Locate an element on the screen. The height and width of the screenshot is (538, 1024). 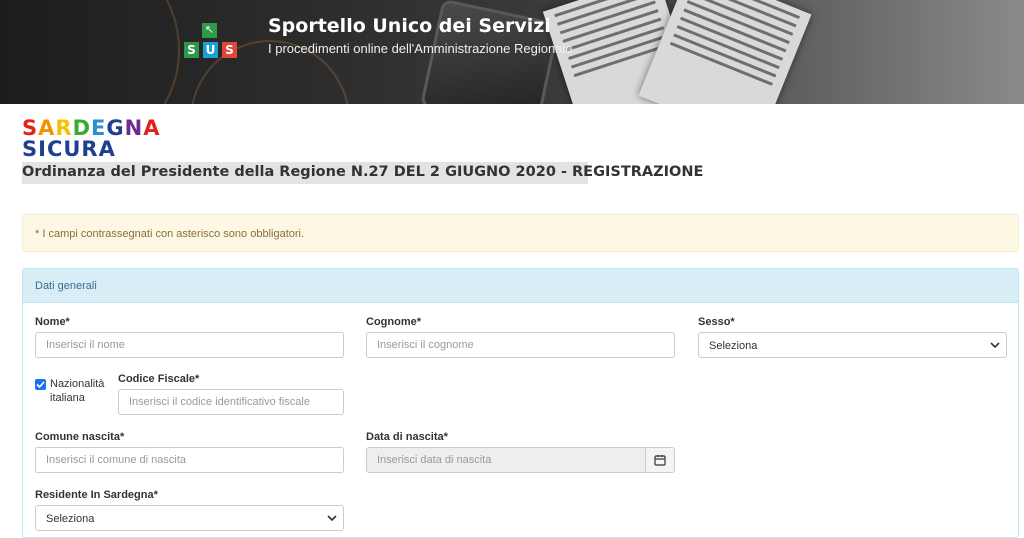
data-nascita-input is located at coordinates (506, 460).